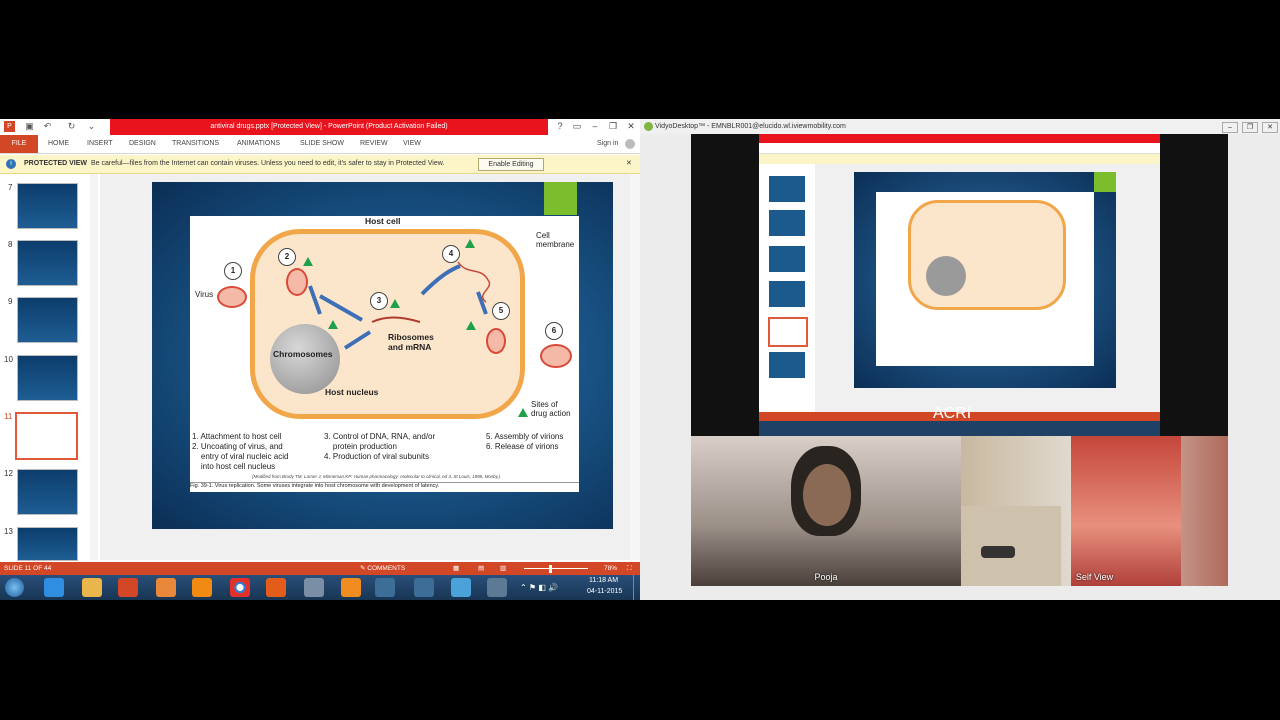 The height and width of the screenshot is (720, 1280). Describe the element at coordinates (629, 164) in the screenshot. I see `close-bar-icon: ✕` at that location.